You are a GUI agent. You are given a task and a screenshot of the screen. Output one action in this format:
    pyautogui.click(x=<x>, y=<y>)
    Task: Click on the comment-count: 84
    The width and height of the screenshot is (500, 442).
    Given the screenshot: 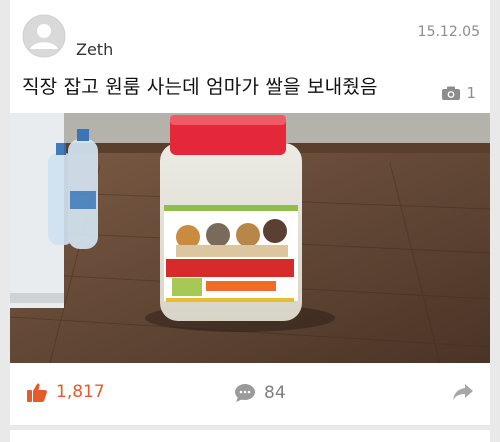 What is the action you would take?
    pyautogui.click(x=275, y=393)
    